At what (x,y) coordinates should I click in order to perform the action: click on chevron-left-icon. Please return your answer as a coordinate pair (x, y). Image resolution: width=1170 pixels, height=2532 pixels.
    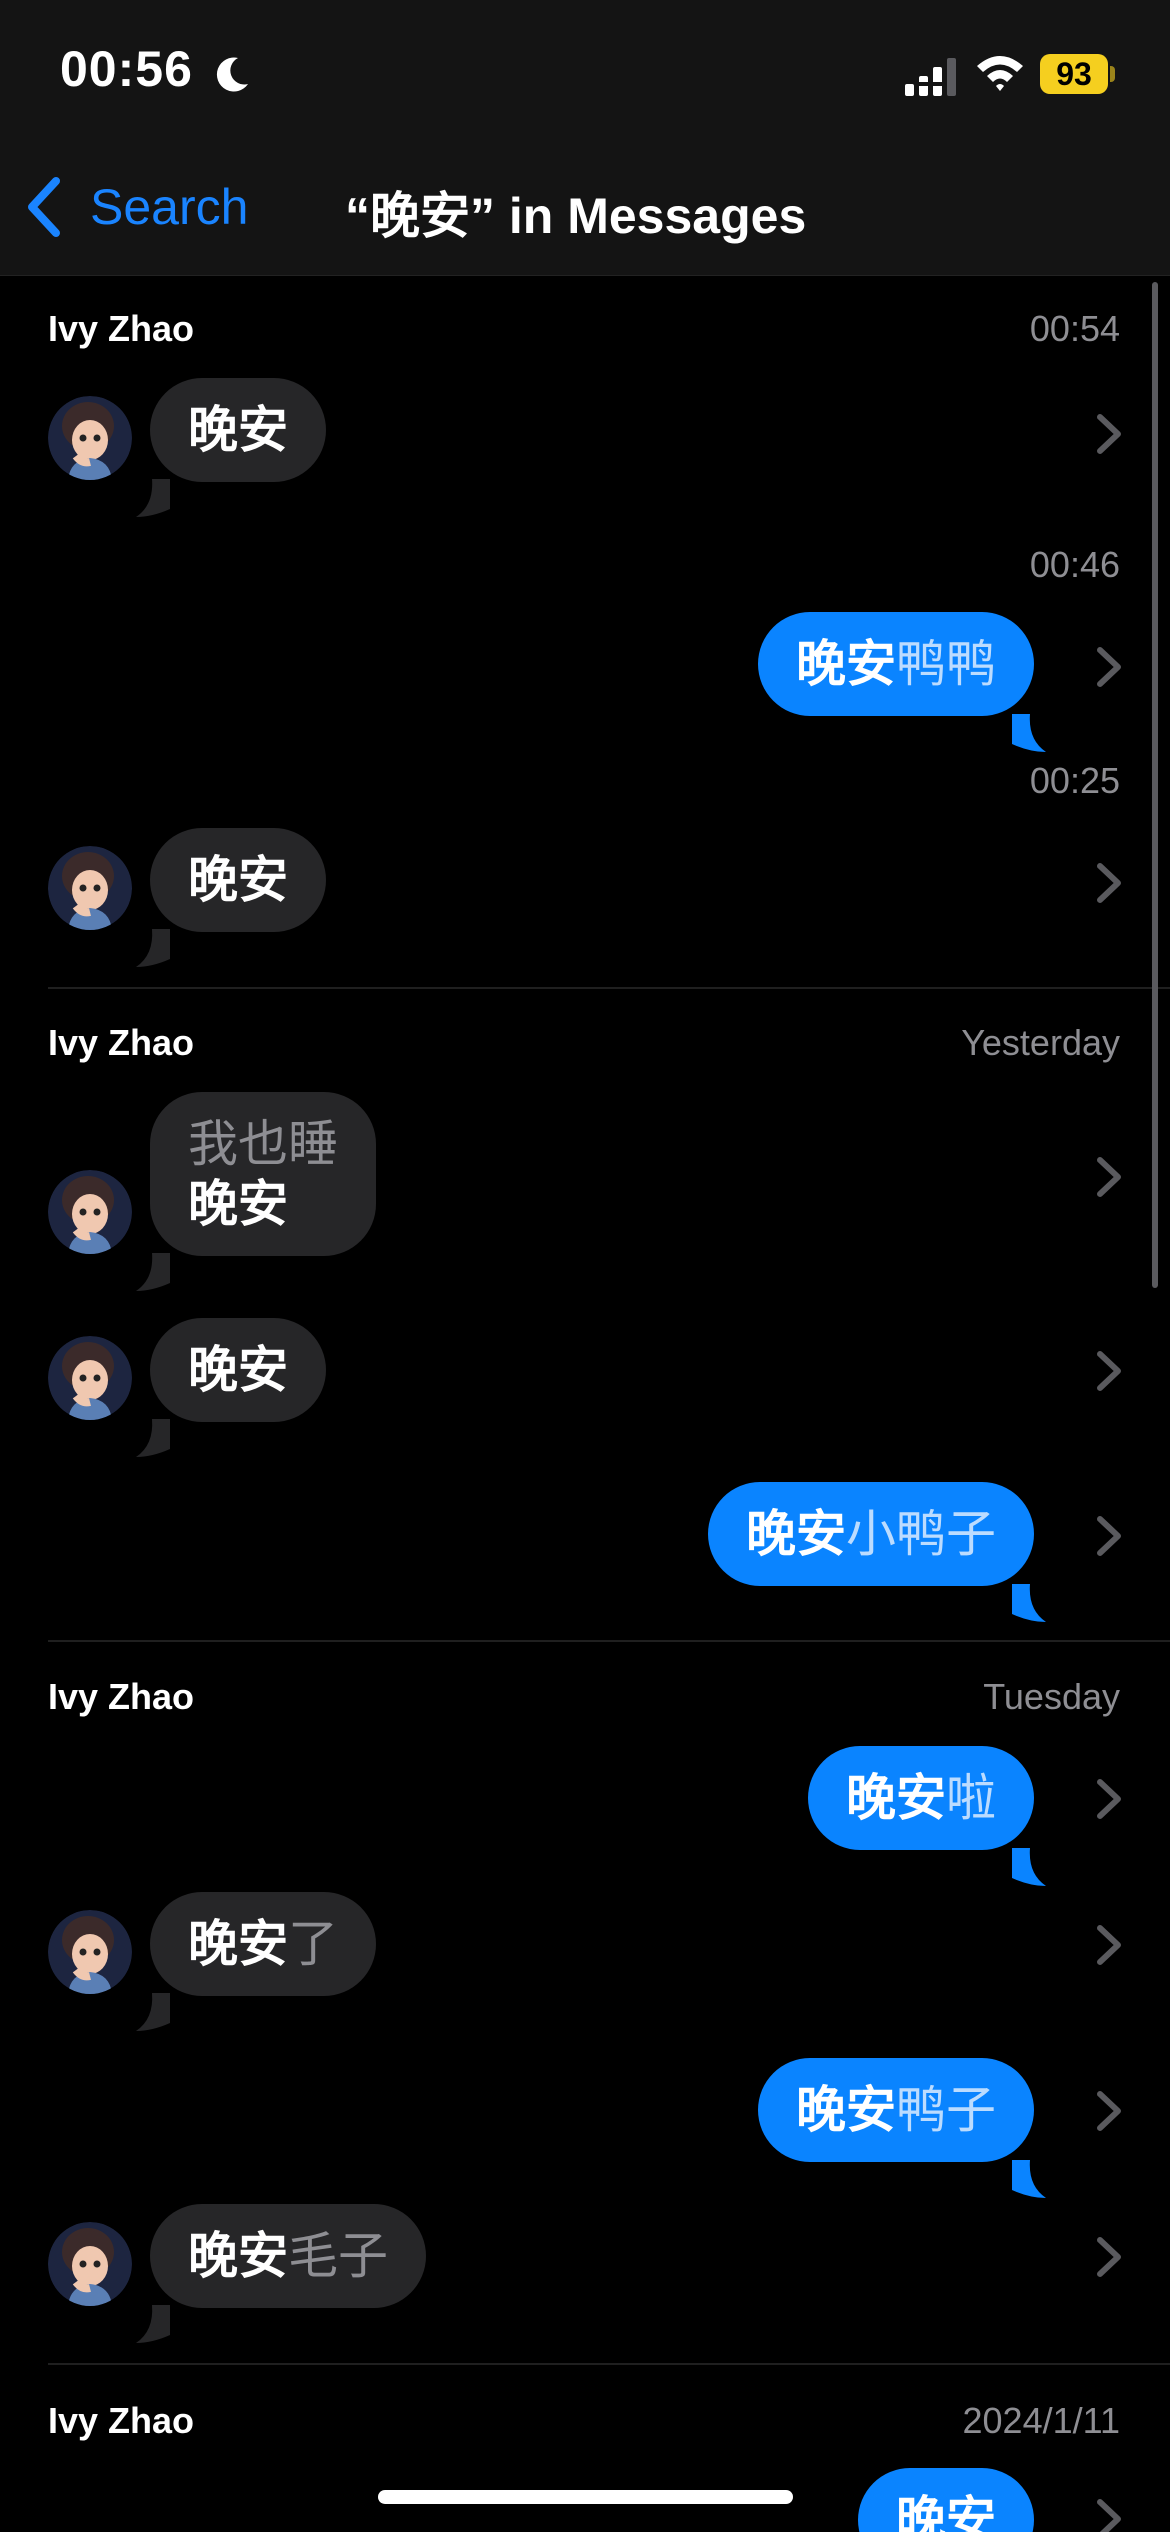
    Looking at the image, I should click on (44, 207).